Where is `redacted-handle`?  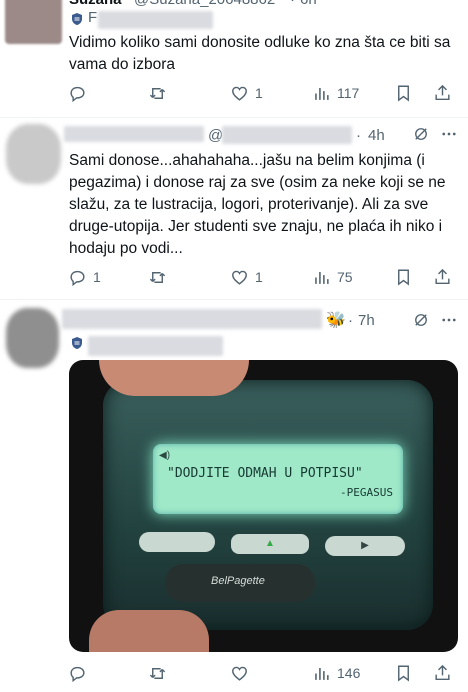 redacted-handle is located at coordinates (287, 135).